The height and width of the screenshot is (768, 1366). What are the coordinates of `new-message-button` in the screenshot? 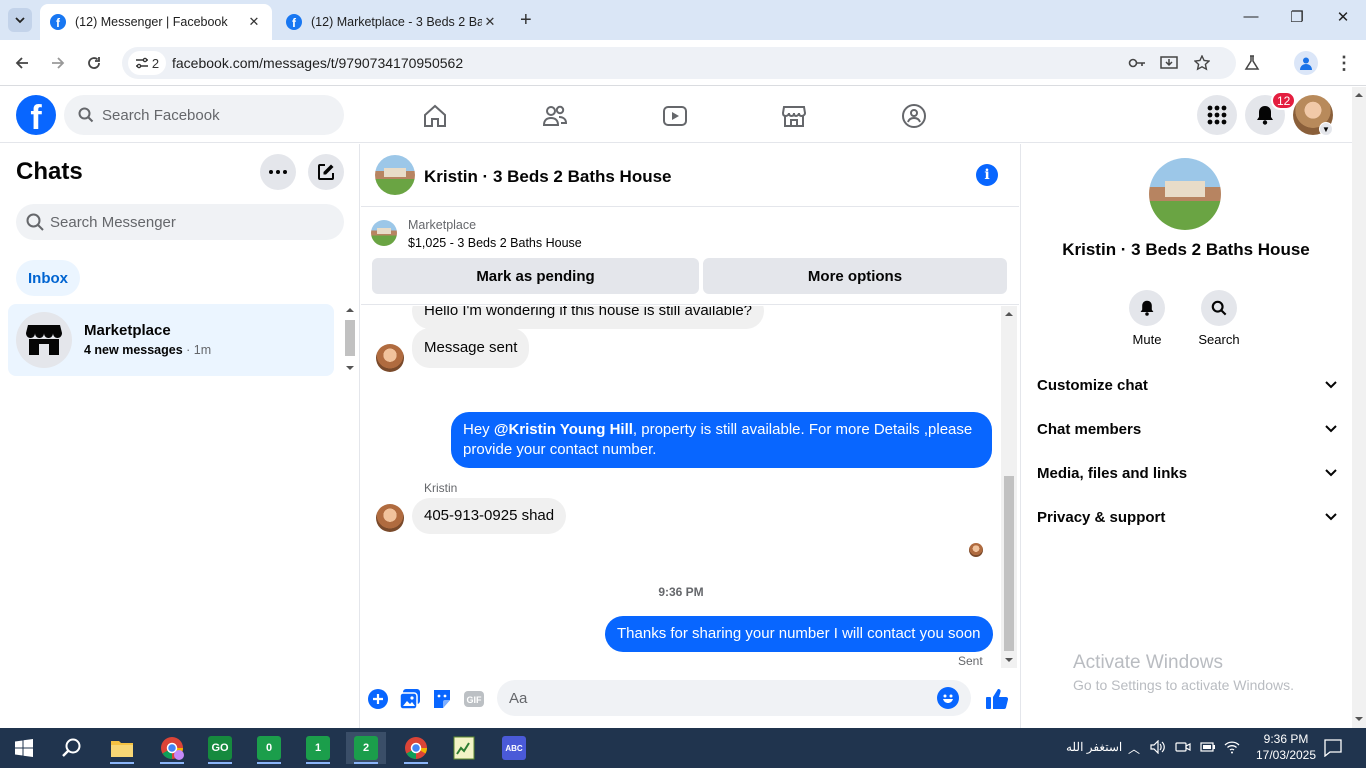 It's located at (326, 172).